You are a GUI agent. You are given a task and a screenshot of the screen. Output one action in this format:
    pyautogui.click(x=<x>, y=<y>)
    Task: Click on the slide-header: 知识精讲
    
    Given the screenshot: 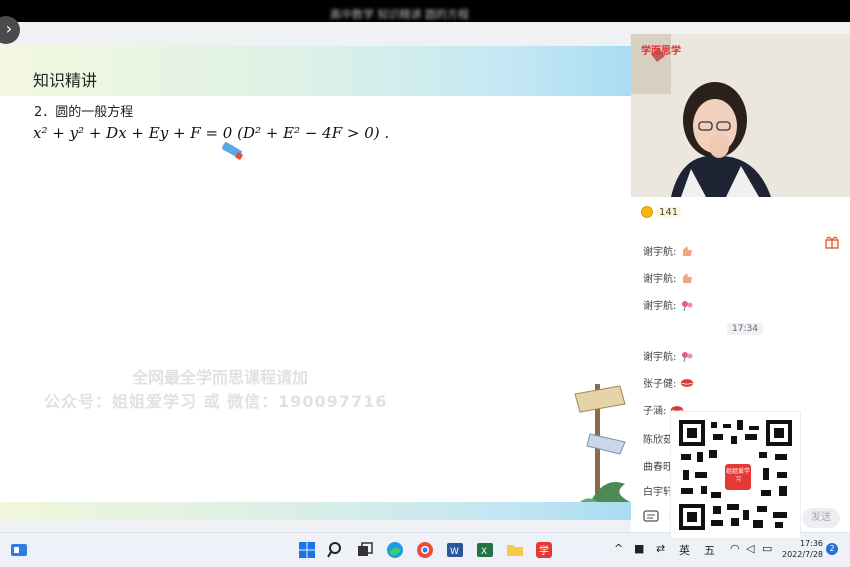 What is the action you would take?
    pyautogui.click(x=315, y=71)
    